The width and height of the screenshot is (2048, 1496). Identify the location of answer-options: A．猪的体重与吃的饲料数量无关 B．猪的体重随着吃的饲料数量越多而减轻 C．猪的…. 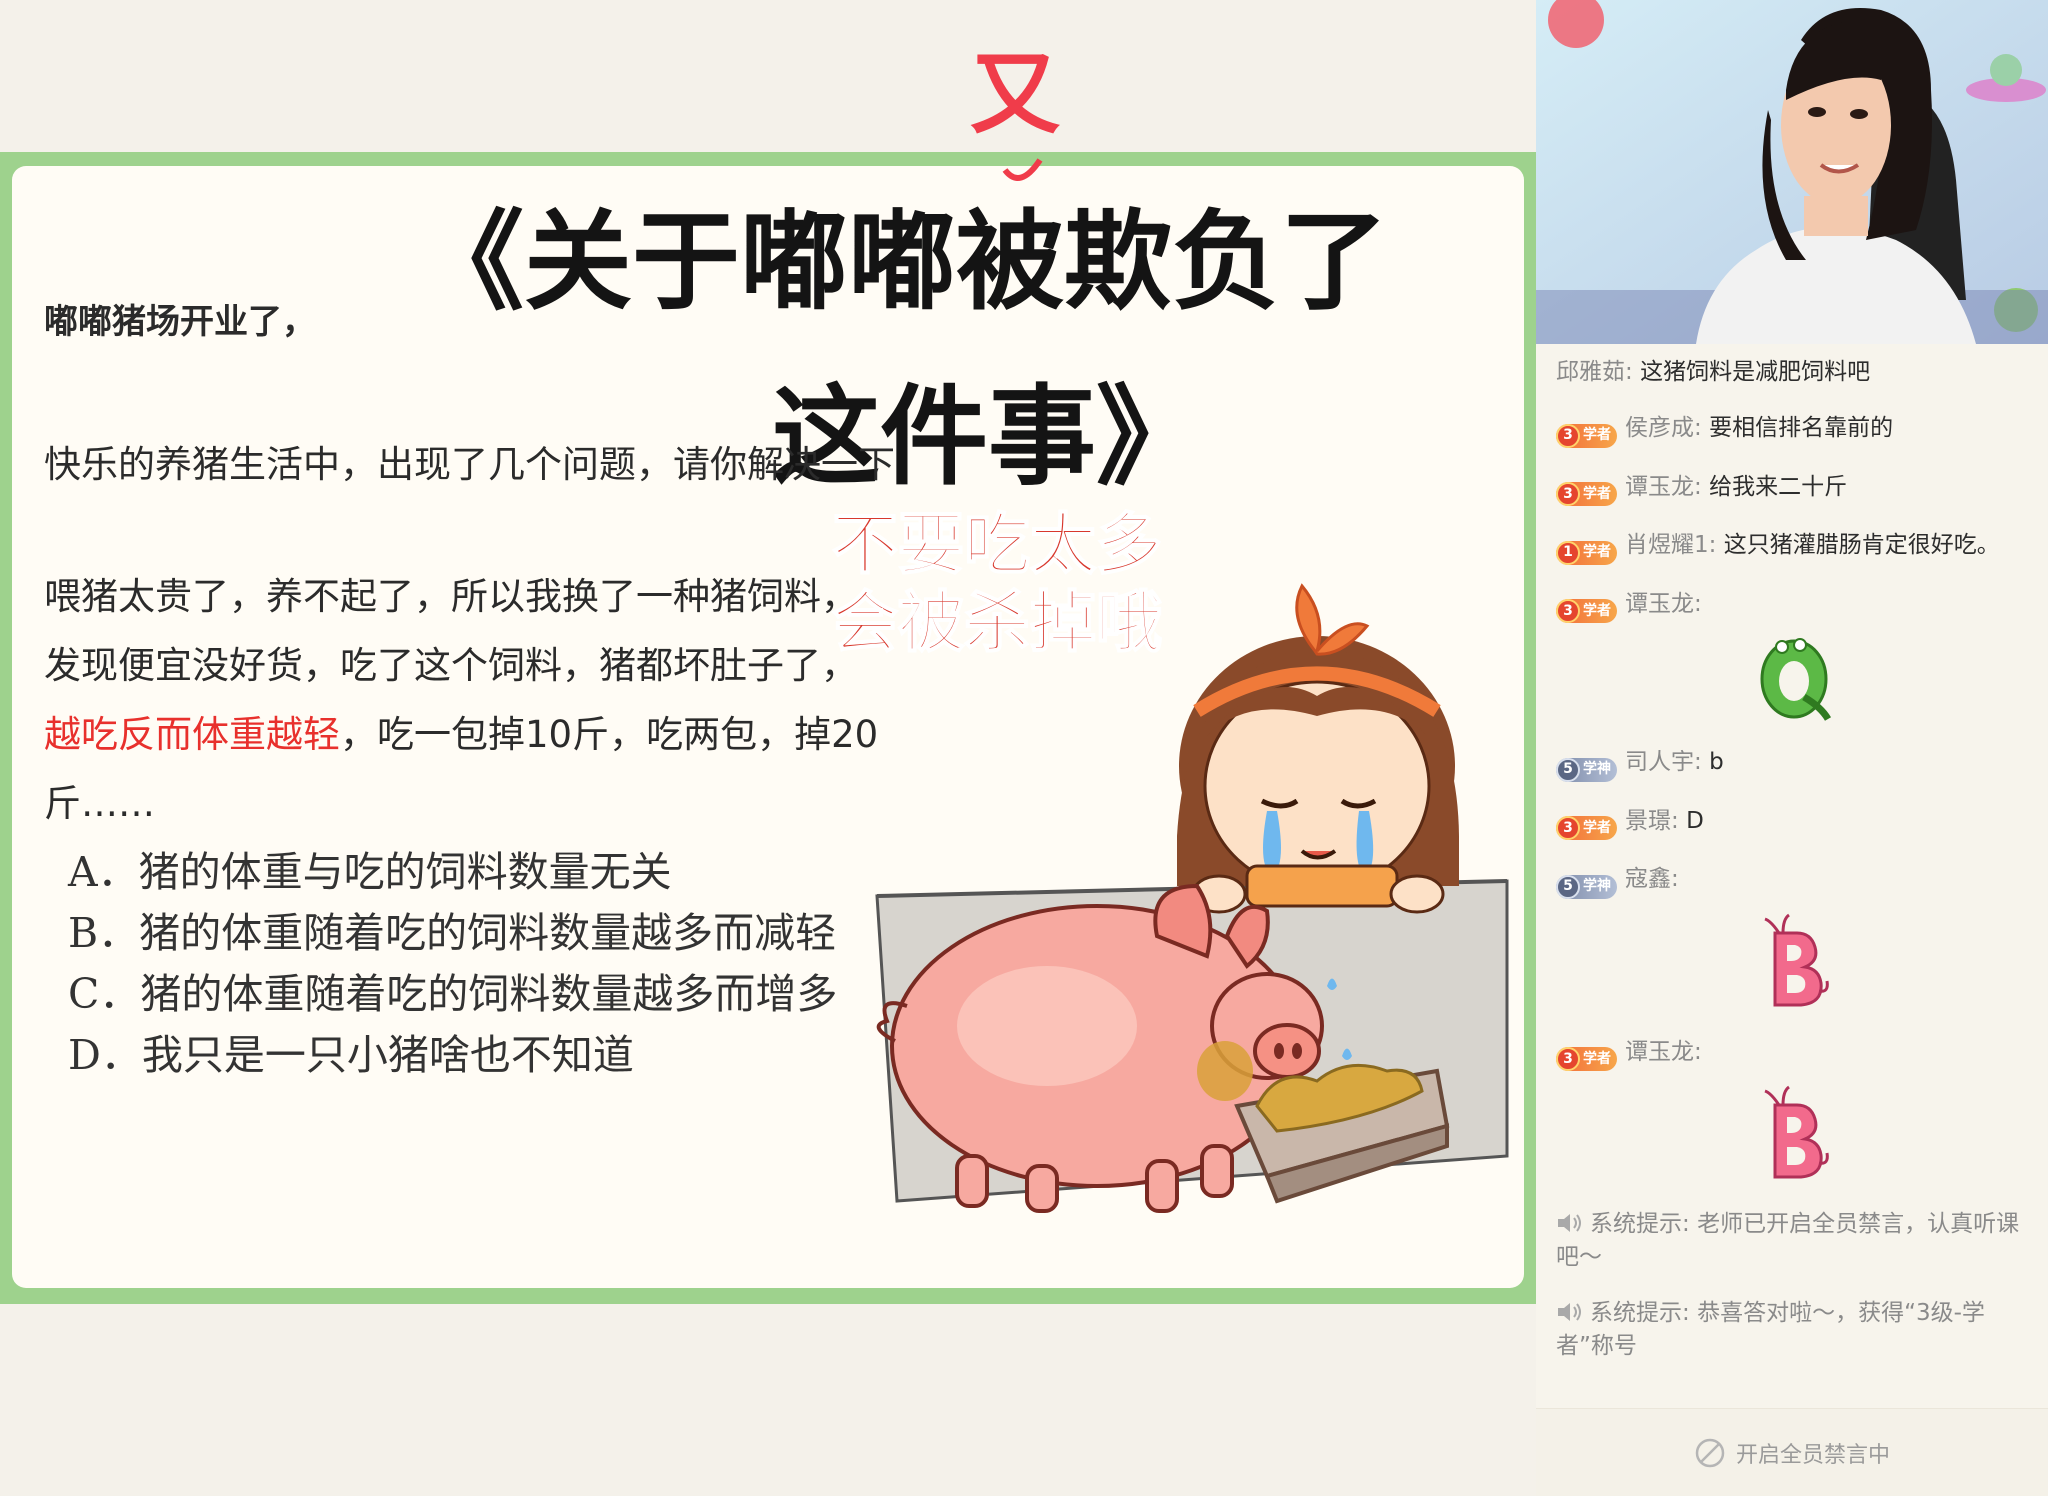
(458, 964).